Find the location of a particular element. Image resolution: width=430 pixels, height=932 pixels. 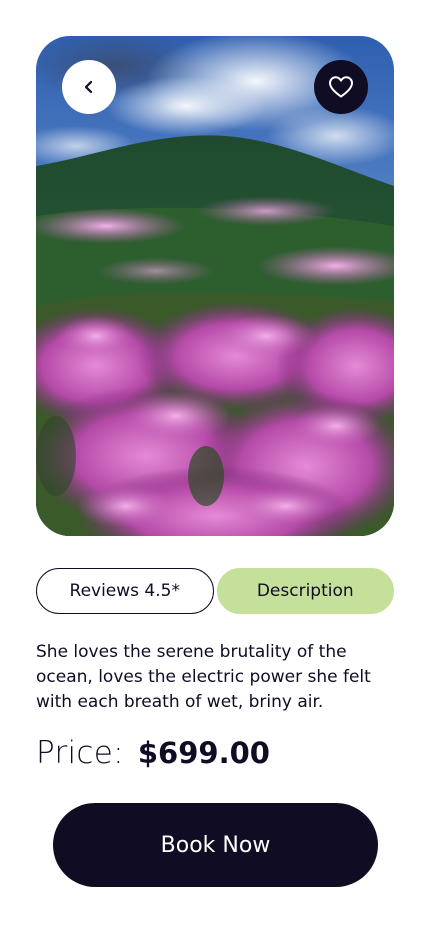

price-row: Price: $699.00 is located at coordinates (153, 753).